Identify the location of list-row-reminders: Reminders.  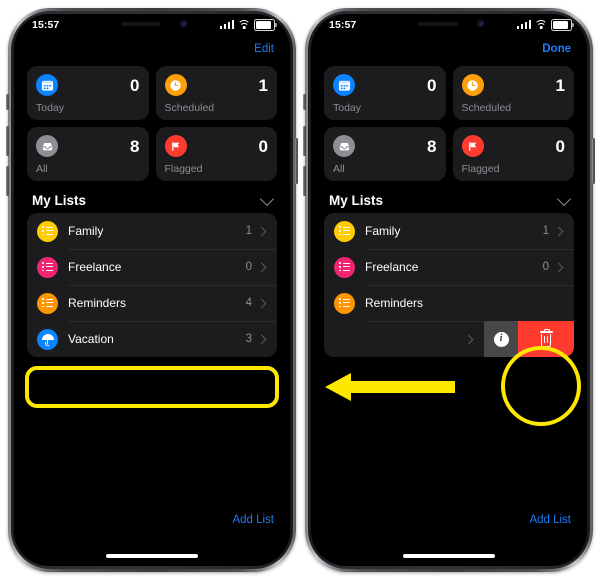
(449, 303).